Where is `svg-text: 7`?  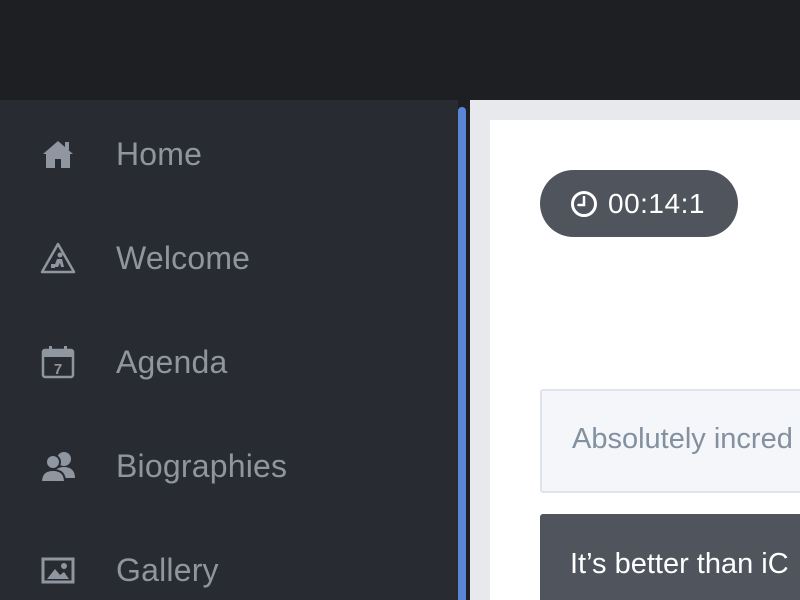
svg-text: 7 is located at coordinates (58, 369).